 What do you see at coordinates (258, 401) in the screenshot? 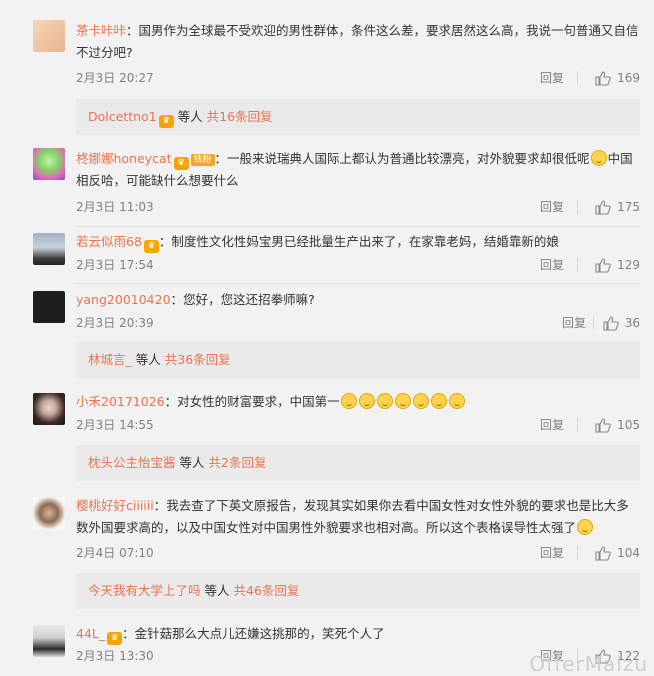
I see `comment-body: 对女性的财富要求，中国第一` at bounding box center [258, 401].